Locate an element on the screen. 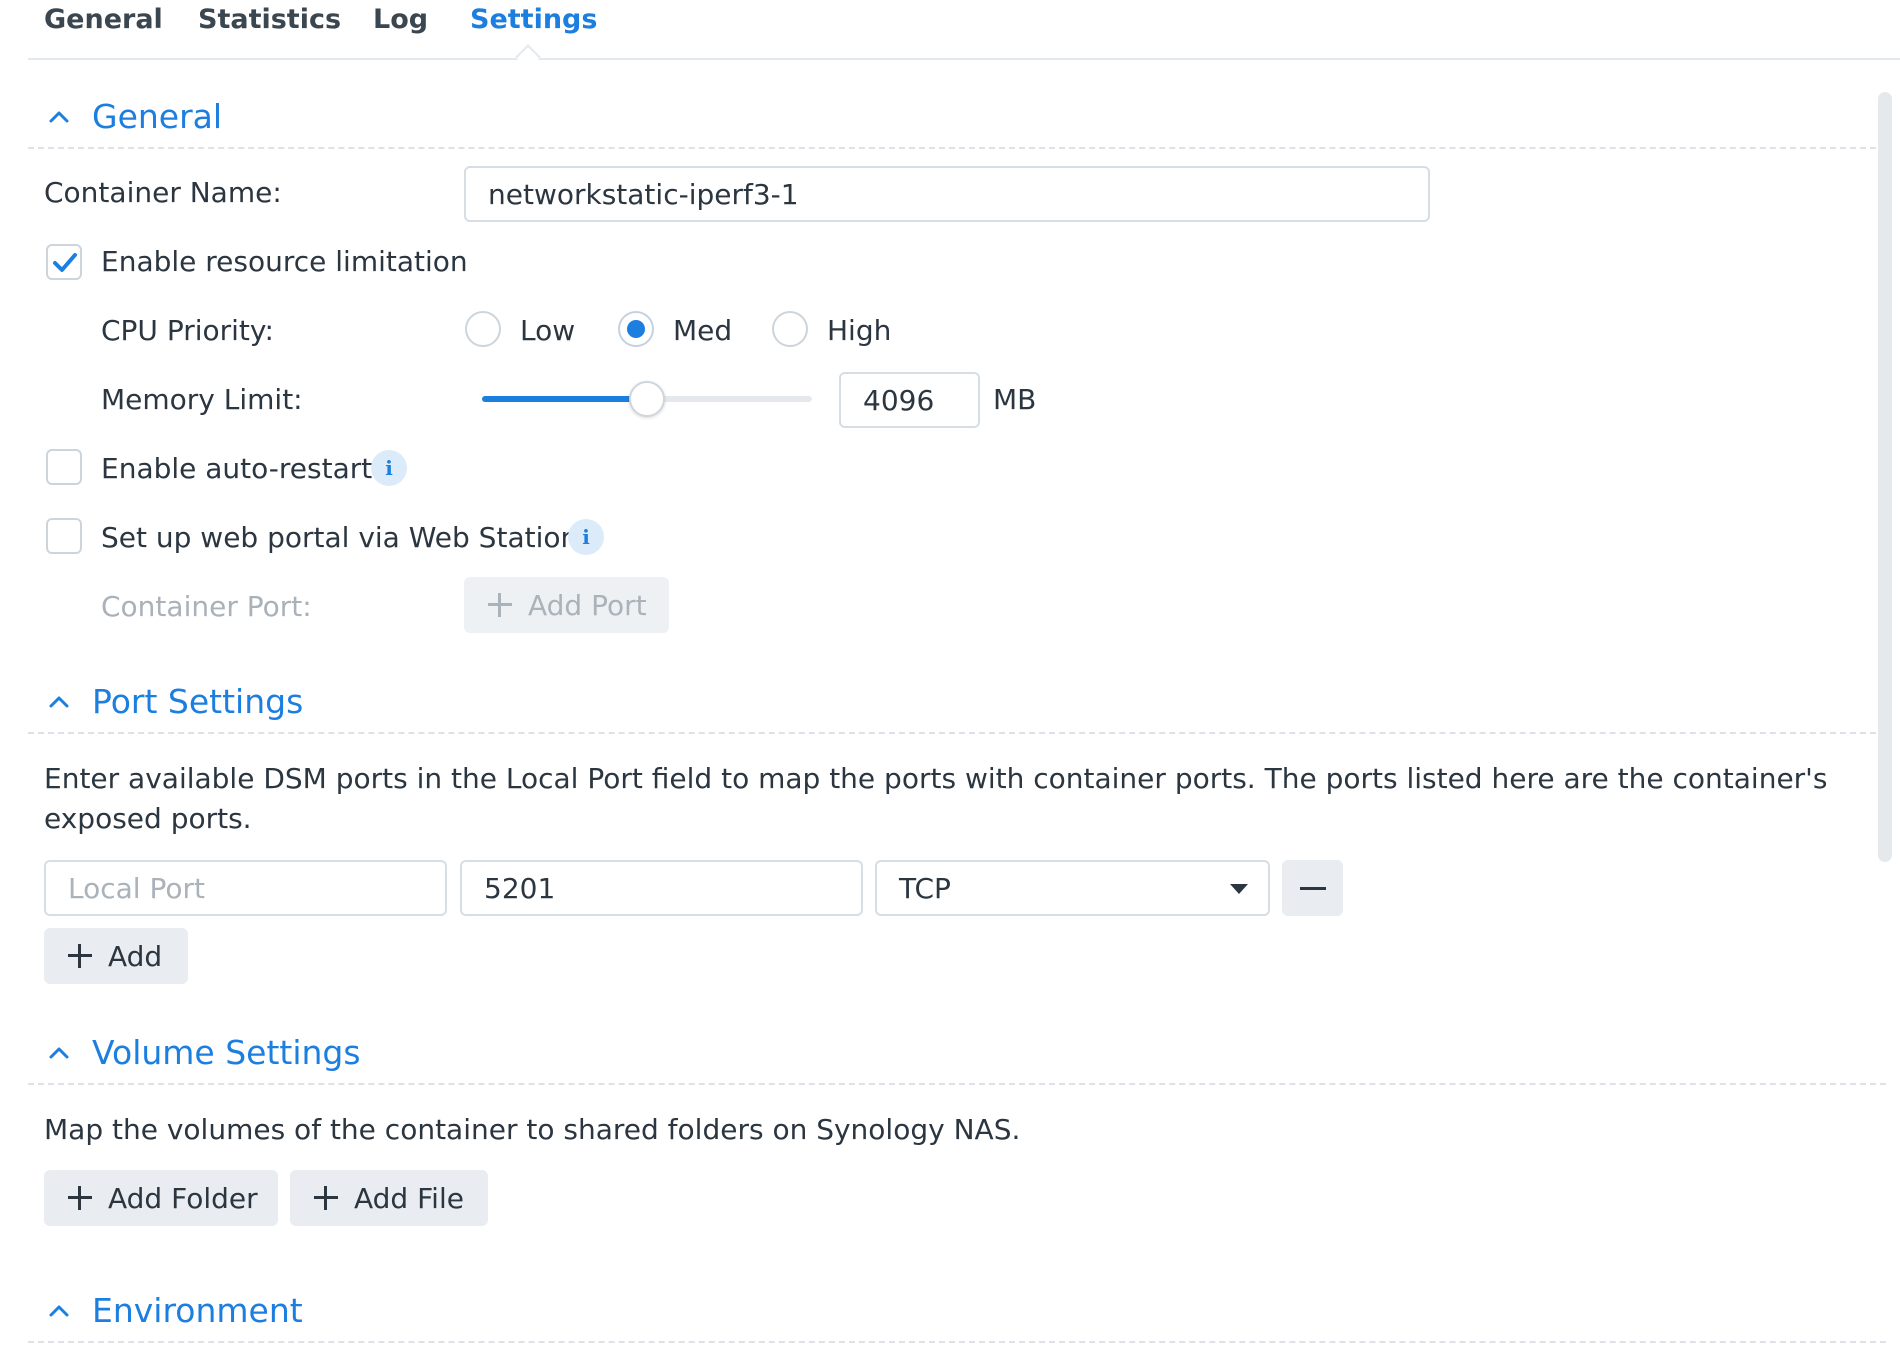 The image size is (1900, 1364). web-portal-label: Set up web portal via Web Station is located at coordinates (339, 537).